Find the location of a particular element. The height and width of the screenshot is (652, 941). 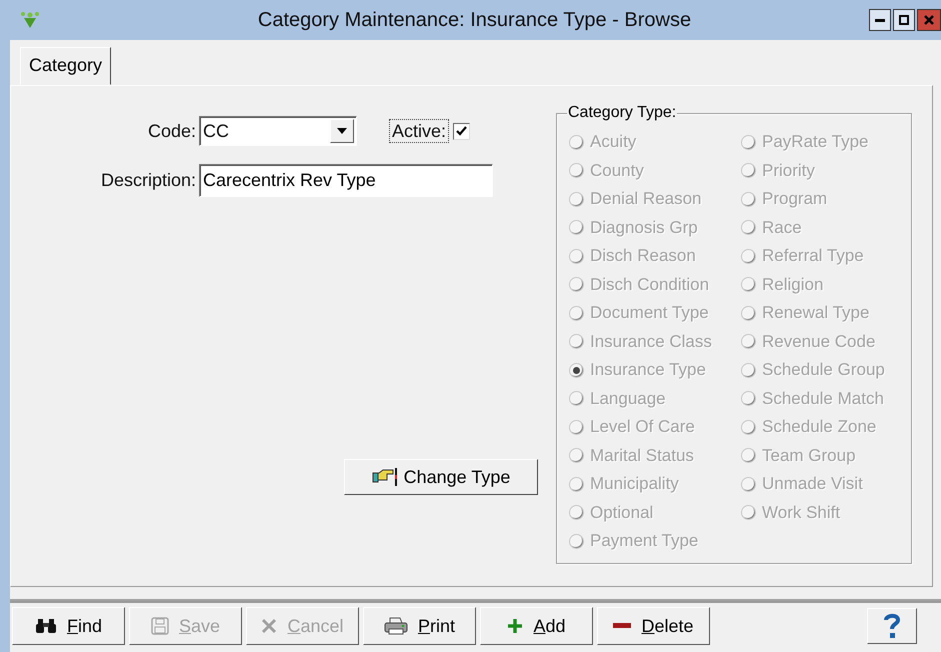

option-label: Optional is located at coordinates (622, 512).